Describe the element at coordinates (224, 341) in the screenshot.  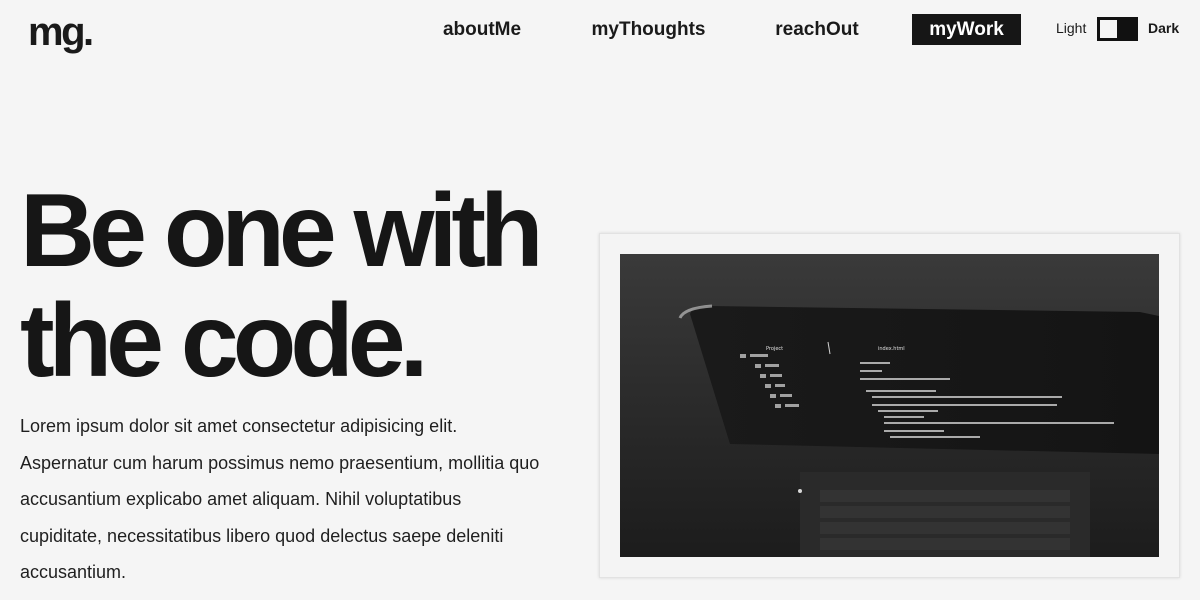
I see `headline-line-2: the code.` at that location.